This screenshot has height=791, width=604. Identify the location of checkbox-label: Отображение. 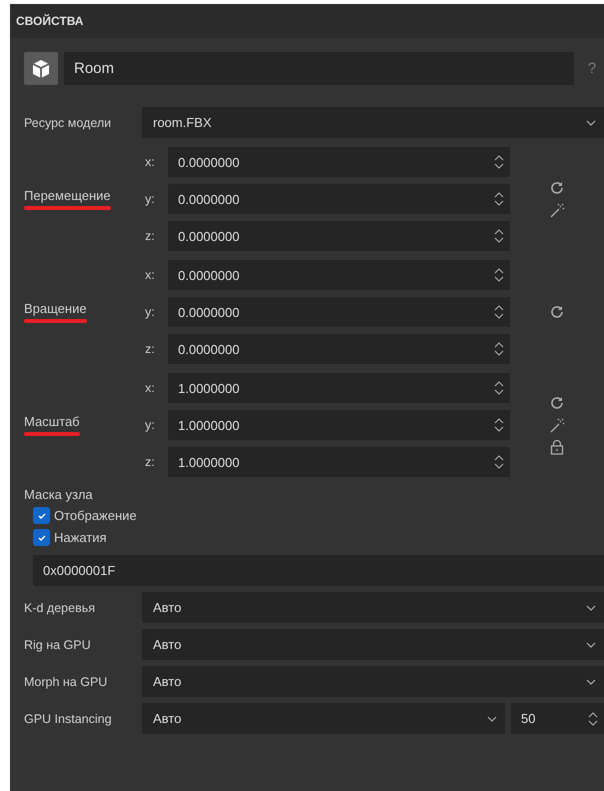
(95, 515).